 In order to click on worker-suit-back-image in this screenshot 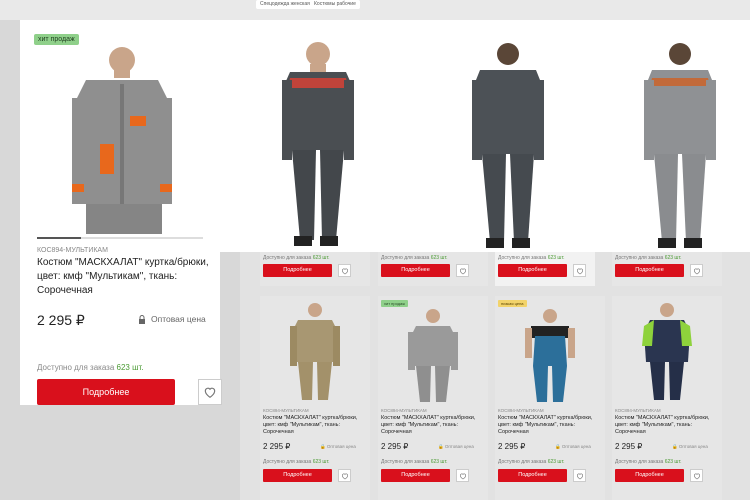, I will do `click(508, 145)`.